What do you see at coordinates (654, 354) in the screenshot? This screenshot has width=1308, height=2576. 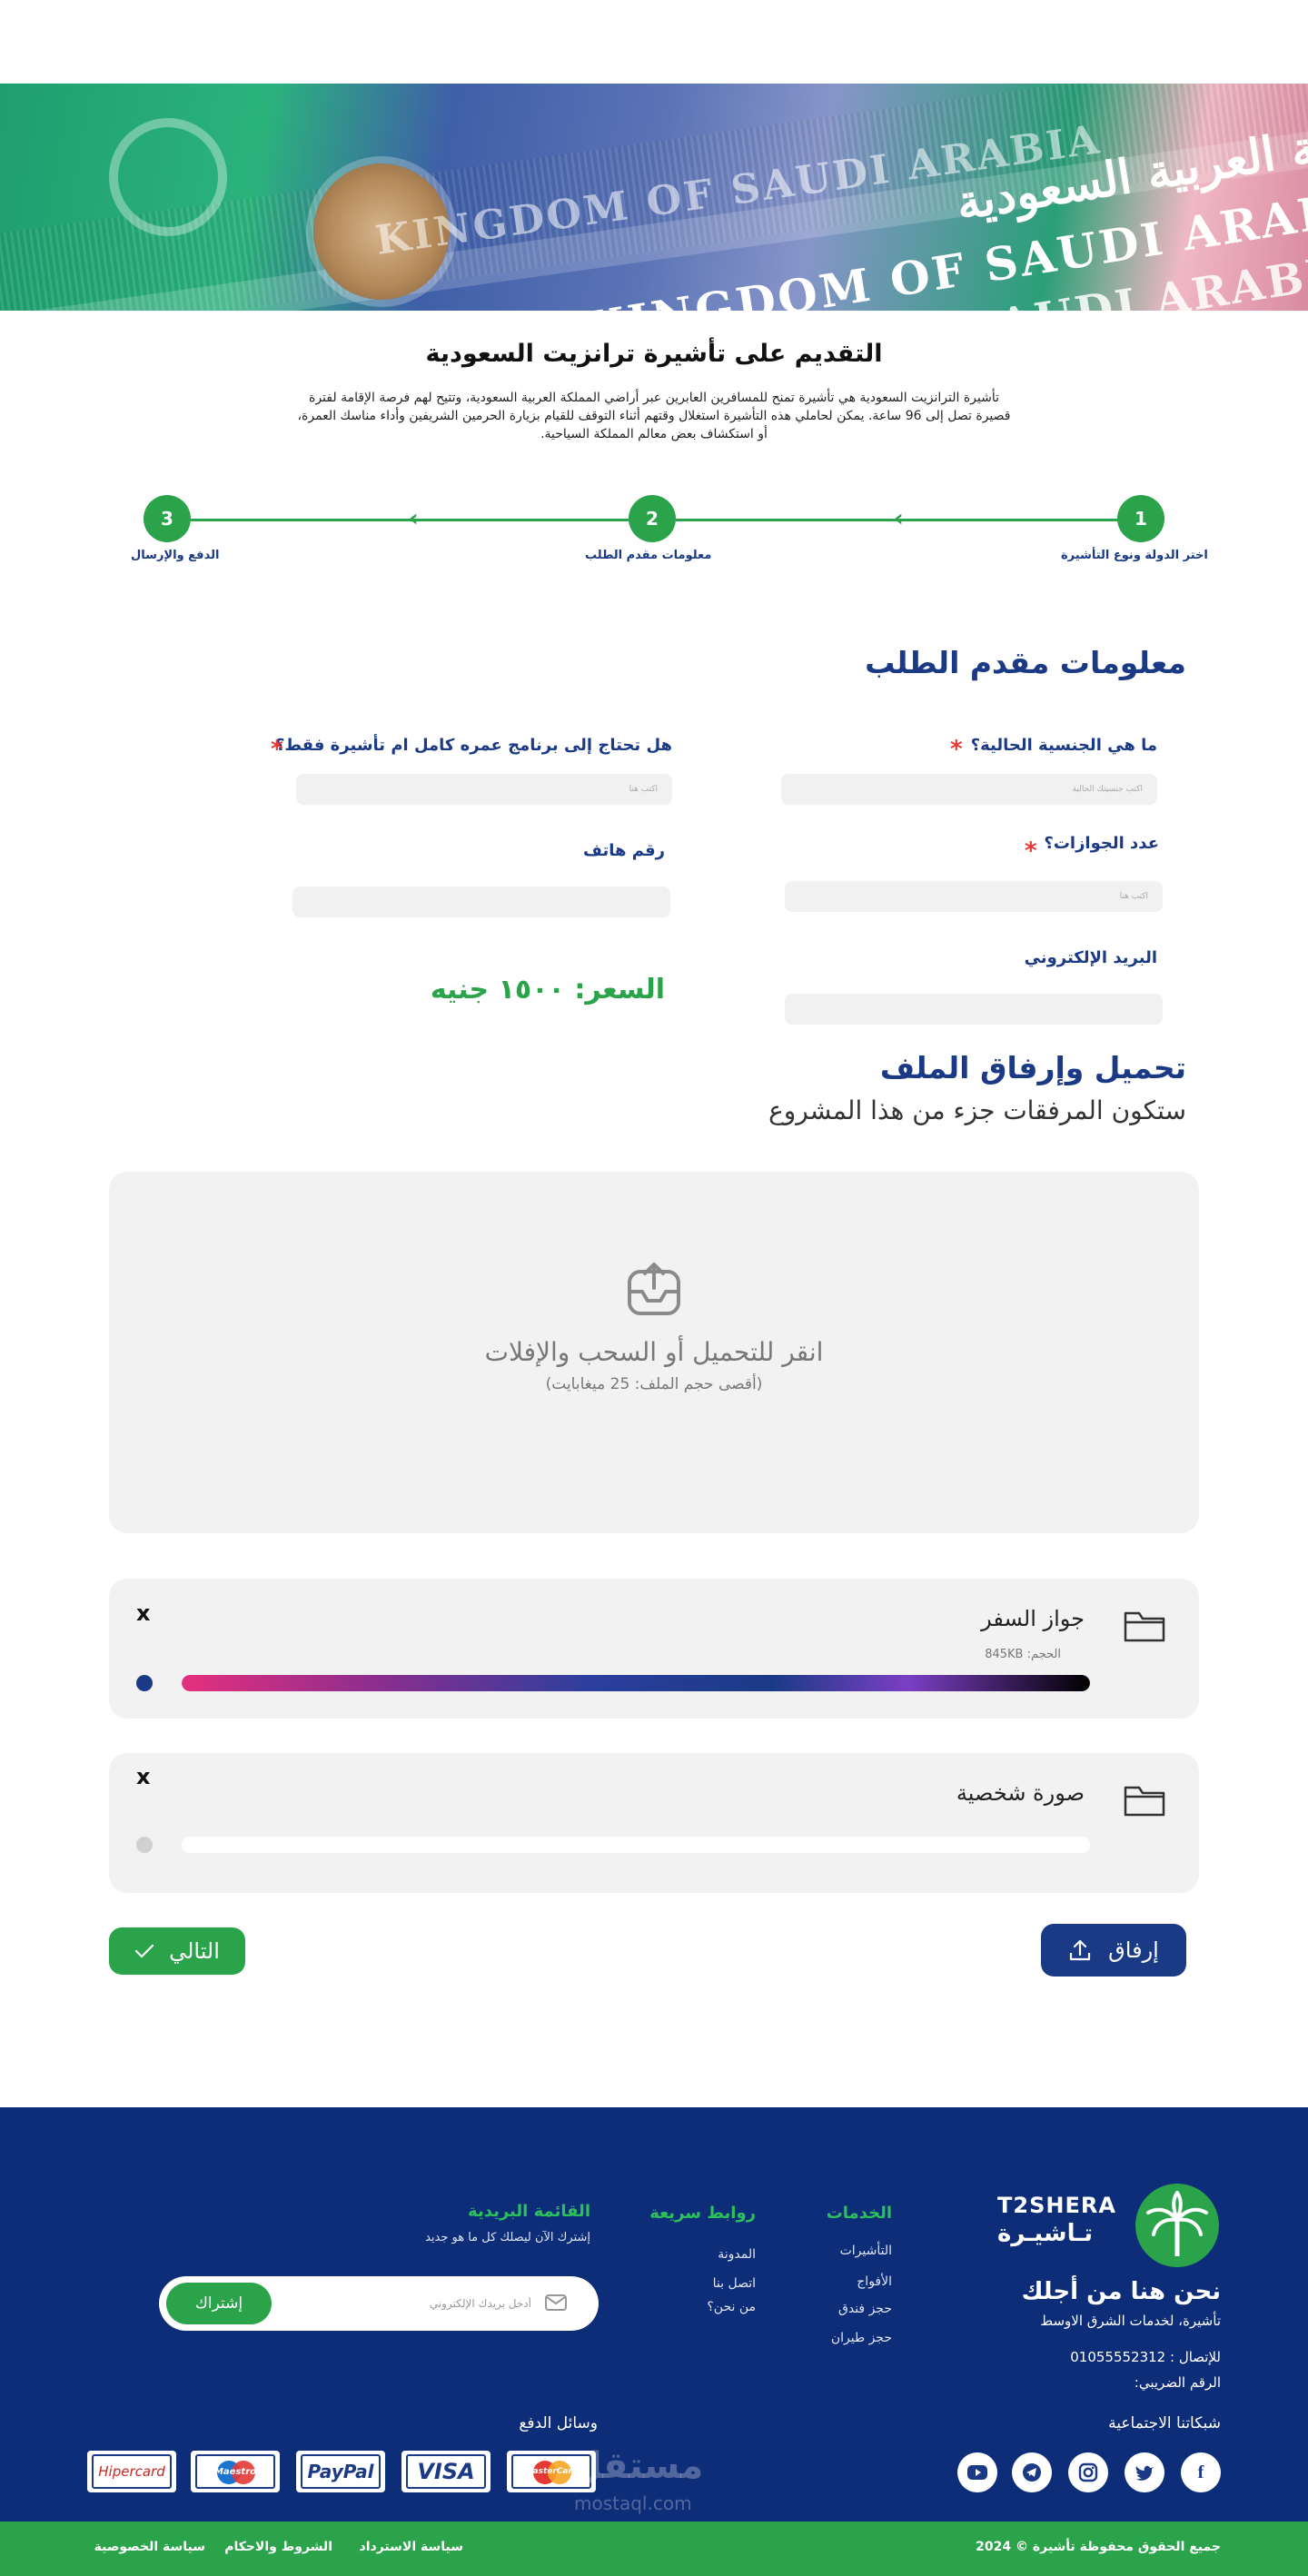 I see `page-title: التقديم على تأشيرة ترانزيت السعودية` at bounding box center [654, 354].